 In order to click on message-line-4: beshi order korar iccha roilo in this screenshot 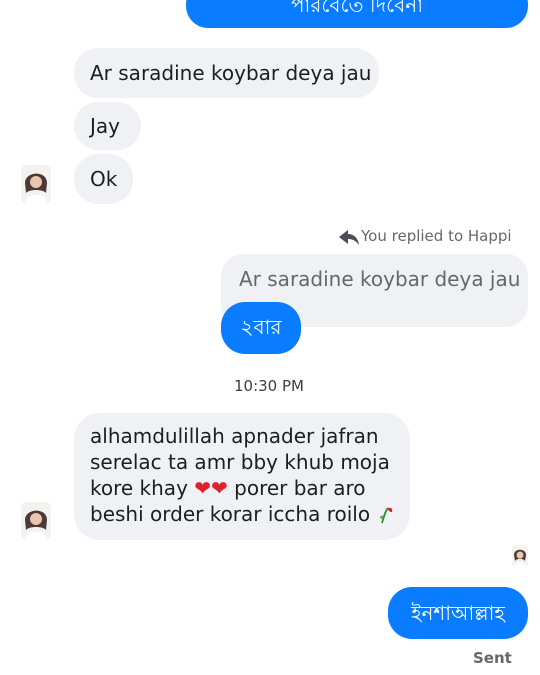, I will do `click(242, 514)`.